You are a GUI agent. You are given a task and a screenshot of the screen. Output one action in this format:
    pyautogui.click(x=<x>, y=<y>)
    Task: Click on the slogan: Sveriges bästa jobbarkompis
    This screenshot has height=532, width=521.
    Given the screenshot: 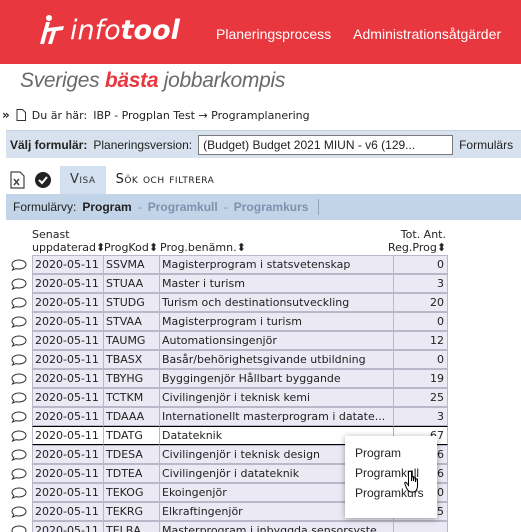 What is the action you would take?
    pyautogui.click(x=153, y=80)
    